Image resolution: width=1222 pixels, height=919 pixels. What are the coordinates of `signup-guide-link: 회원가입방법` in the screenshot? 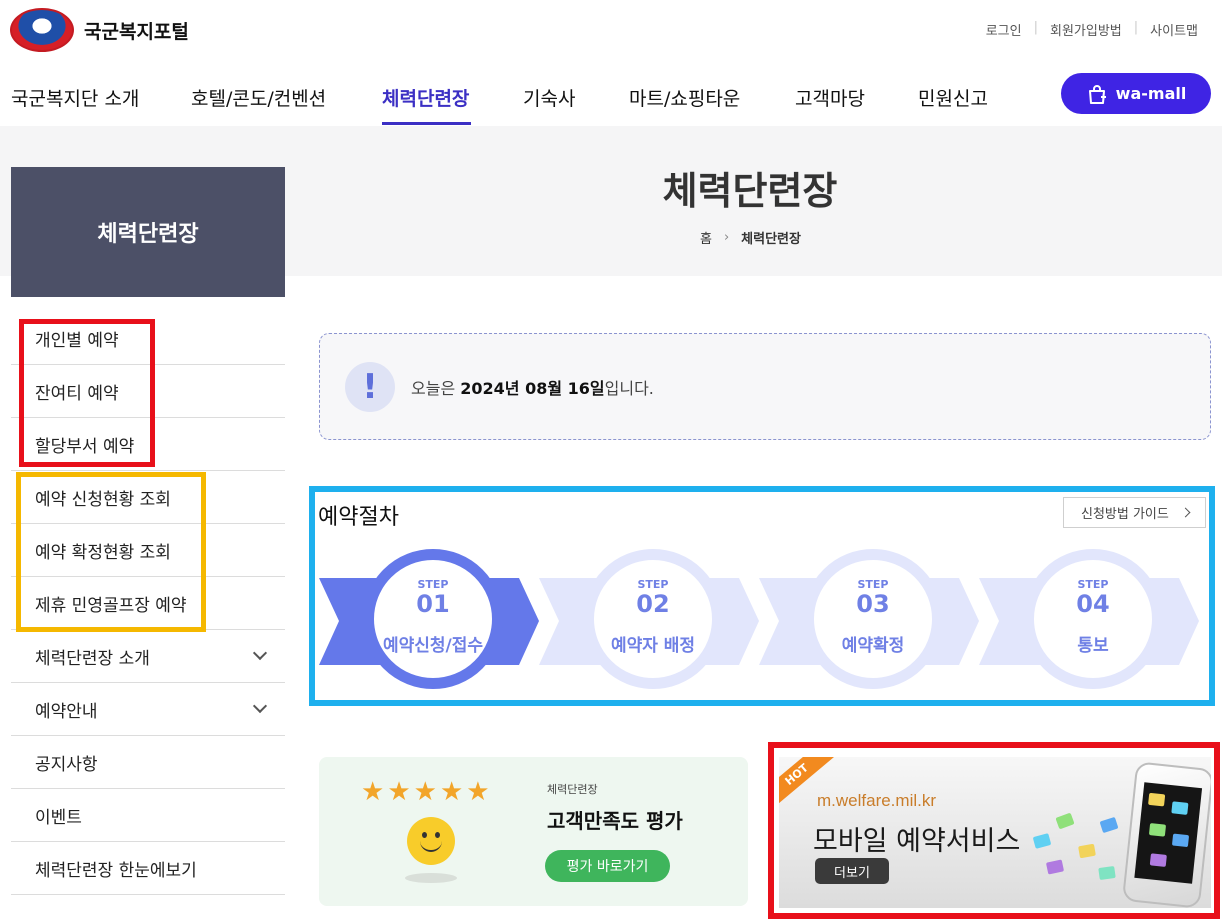 It's located at (1086, 29).